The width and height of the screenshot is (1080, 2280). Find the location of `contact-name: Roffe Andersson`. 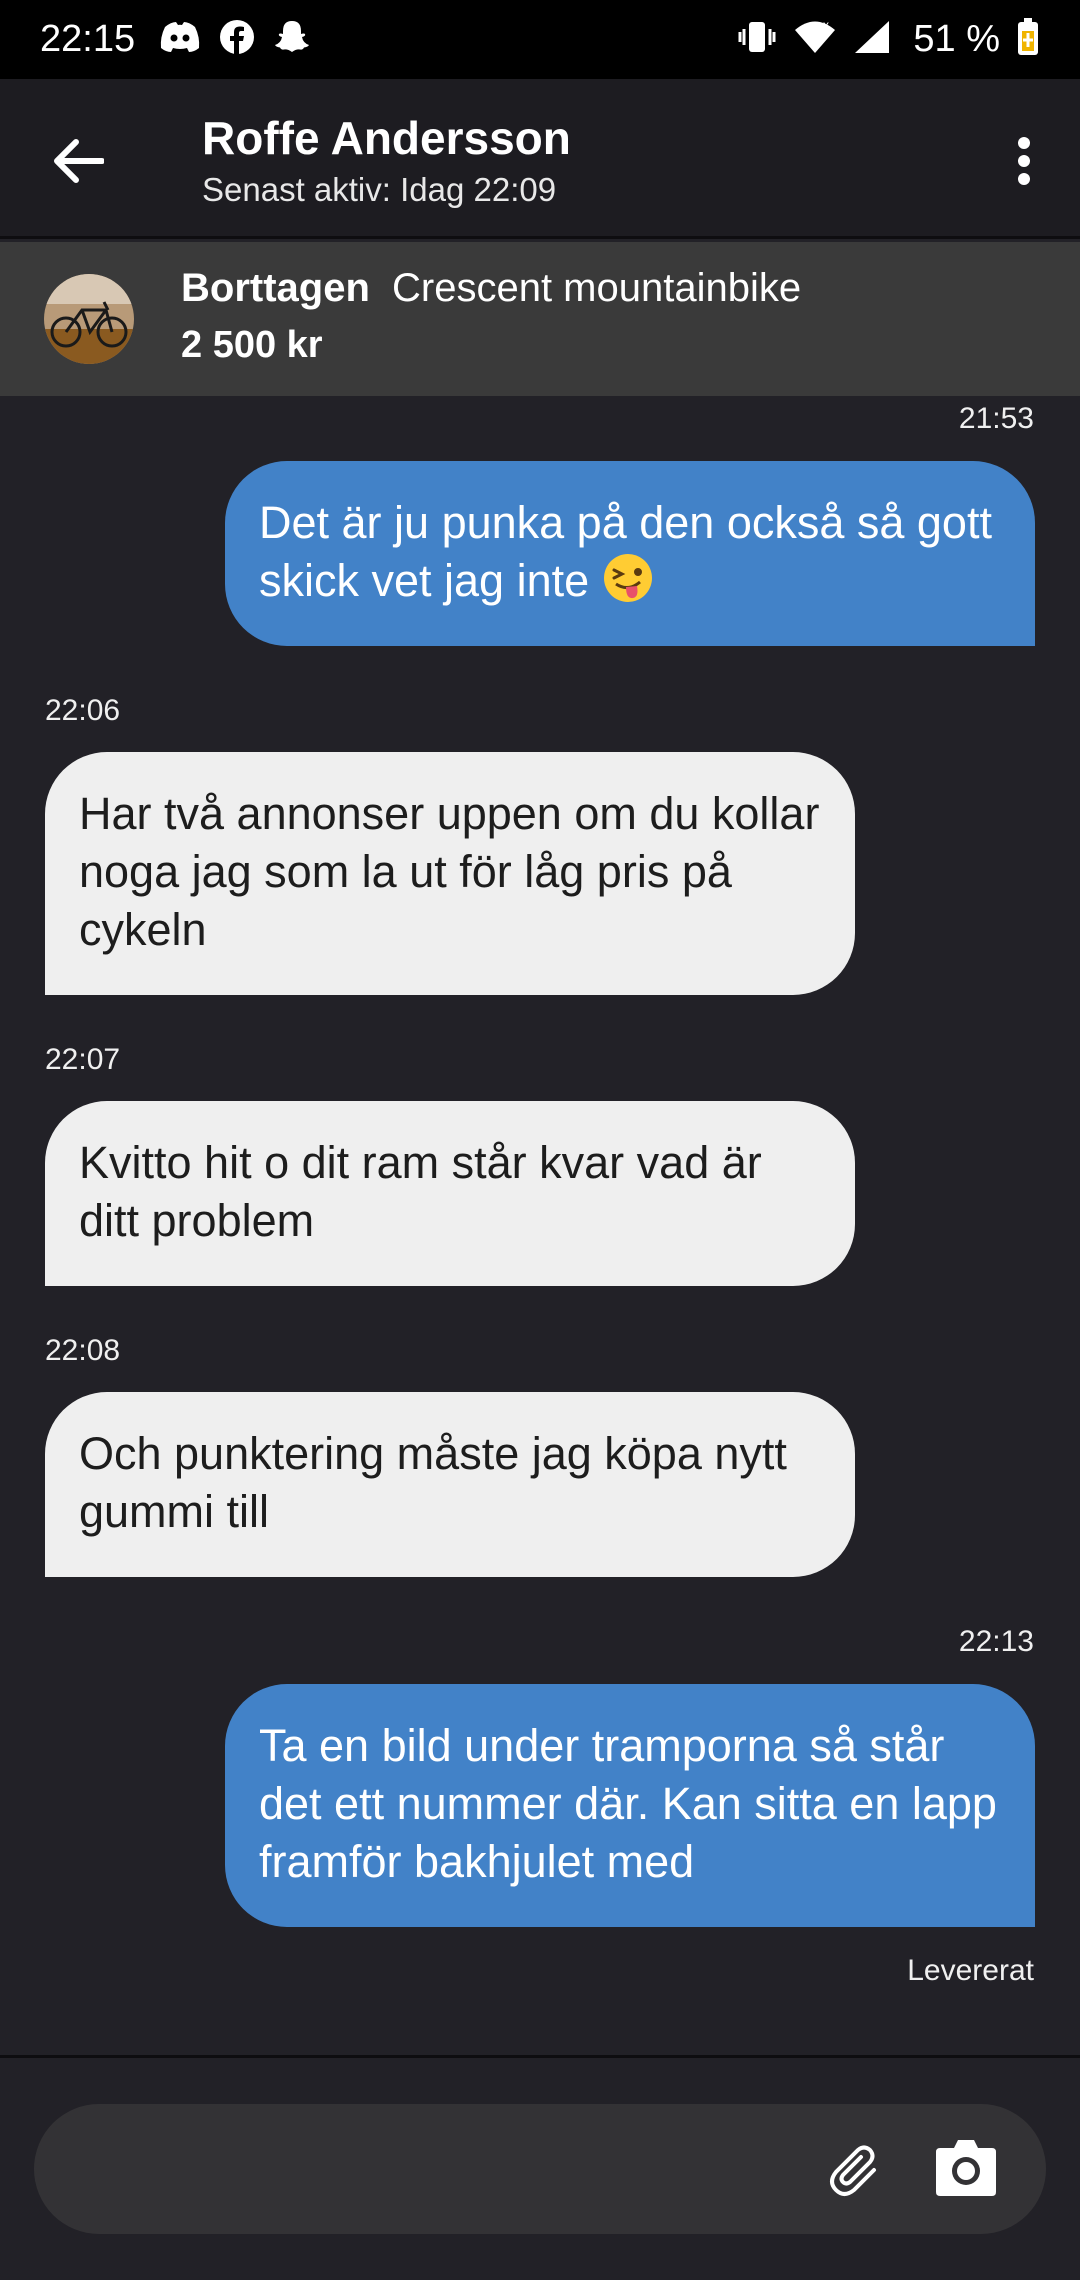

contact-name: Roffe Andersson is located at coordinates (386, 138).